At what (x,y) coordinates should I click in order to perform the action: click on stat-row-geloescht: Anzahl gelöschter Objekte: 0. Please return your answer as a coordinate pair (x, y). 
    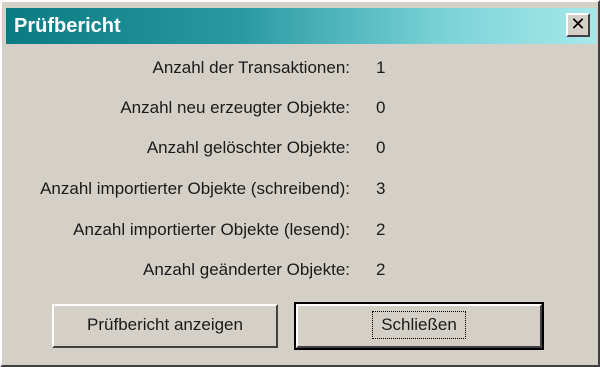
    Looking at the image, I should click on (301, 148).